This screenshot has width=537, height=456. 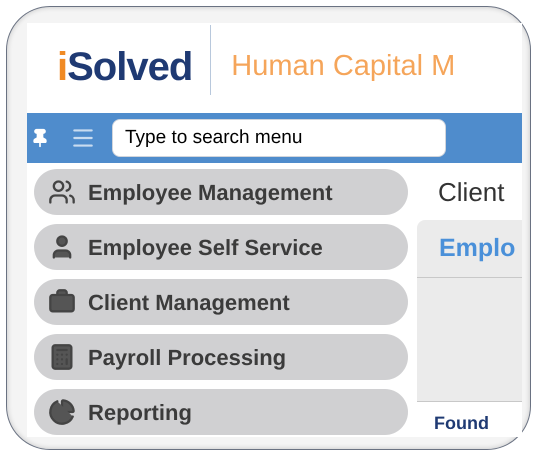 I want to click on sidebar-item: Employee Self Service, so click(x=221, y=247).